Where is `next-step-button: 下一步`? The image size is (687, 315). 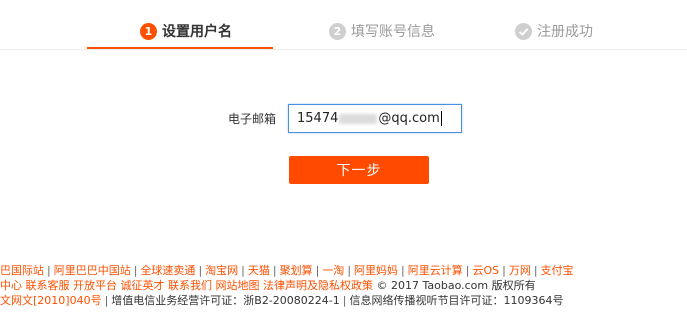 next-step-button: 下一步 is located at coordinates (359, 170).